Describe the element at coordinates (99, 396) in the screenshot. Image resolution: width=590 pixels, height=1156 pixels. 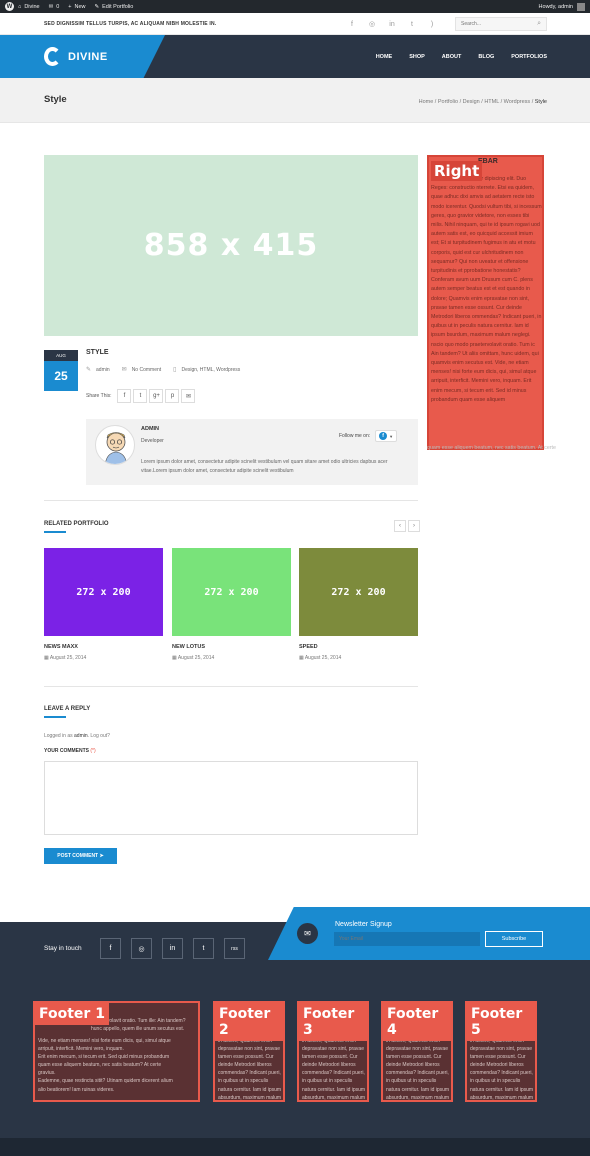
I see `share-label: Share This:` at that location.